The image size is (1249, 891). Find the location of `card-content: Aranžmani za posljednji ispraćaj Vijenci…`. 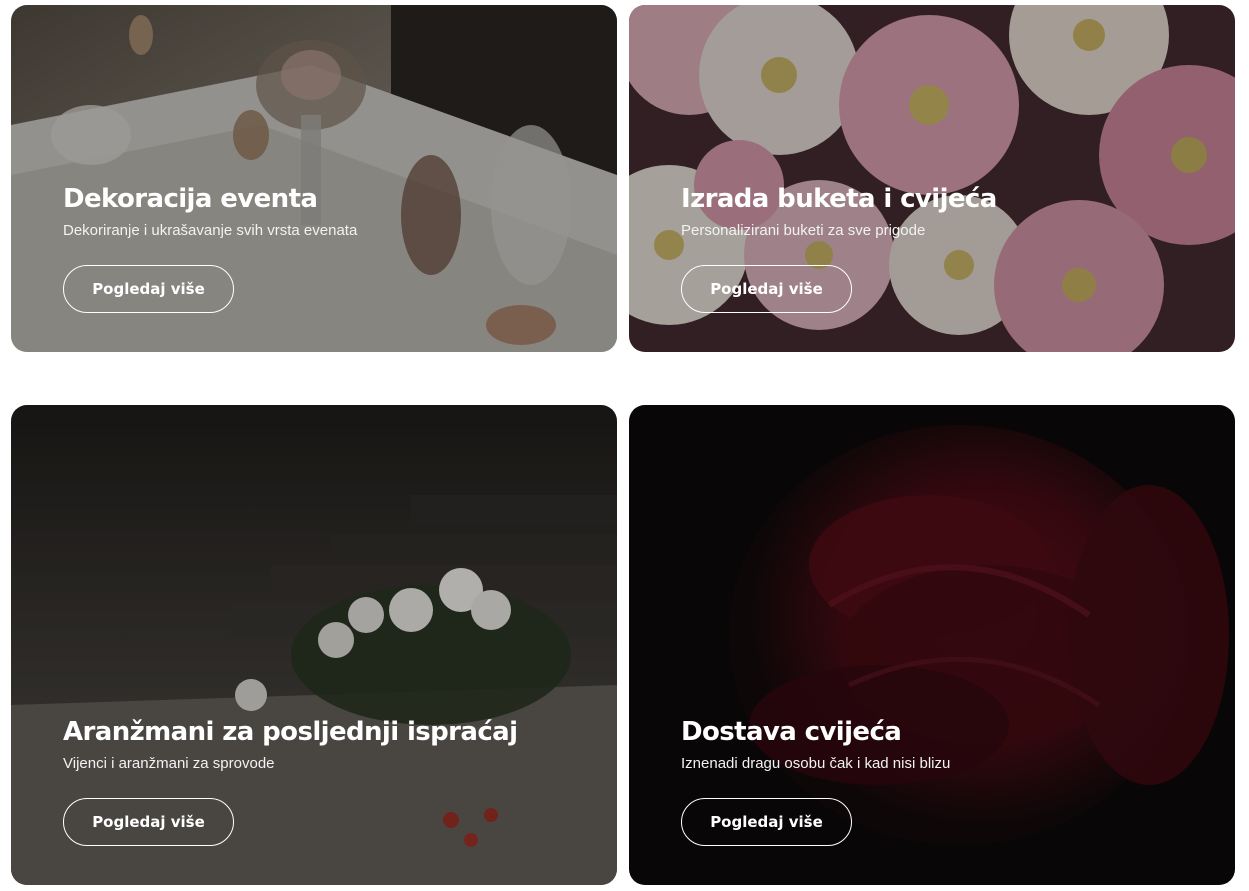

card-content: Aranžmani za posljednji ispraćaj Vijenci… is located at coordinates (290, 781).